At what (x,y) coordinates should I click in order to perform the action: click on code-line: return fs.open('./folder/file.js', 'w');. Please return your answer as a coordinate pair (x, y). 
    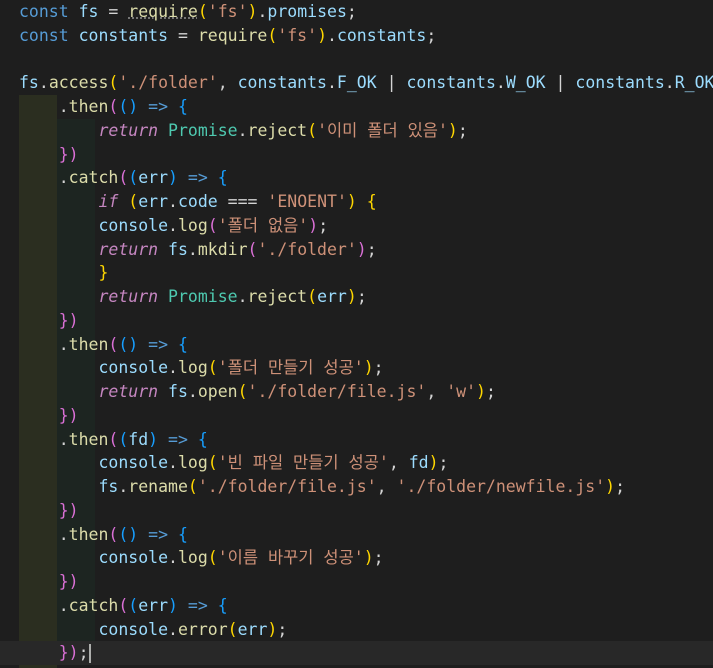
    Looking at the image, I should click on (356, 392).